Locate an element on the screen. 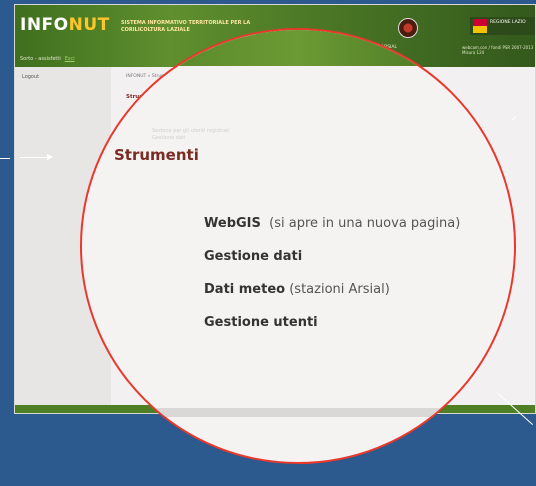  menu-item-gestione-dati: Gestione dati is located at coordinates (332, 256).